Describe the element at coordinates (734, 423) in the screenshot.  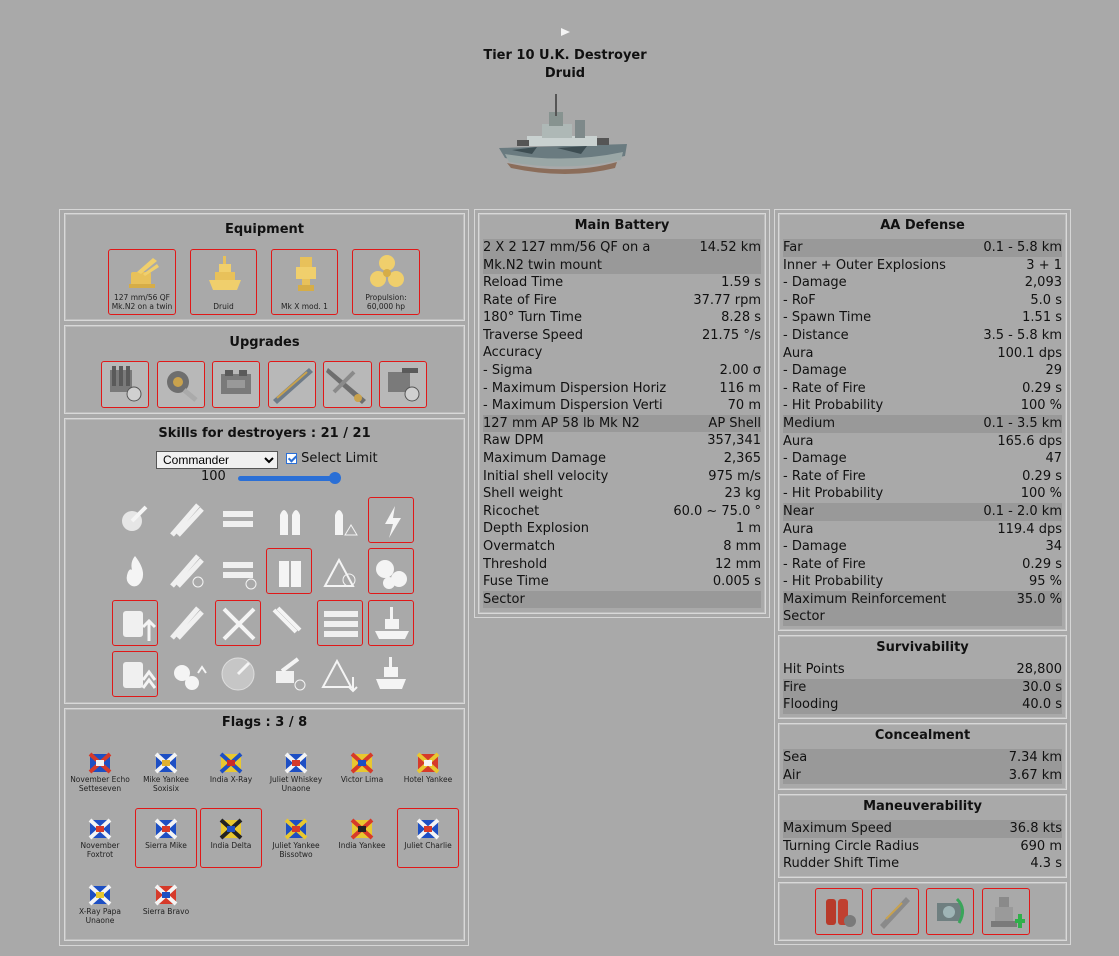
I see `stat-value: AP Shell` at that location.